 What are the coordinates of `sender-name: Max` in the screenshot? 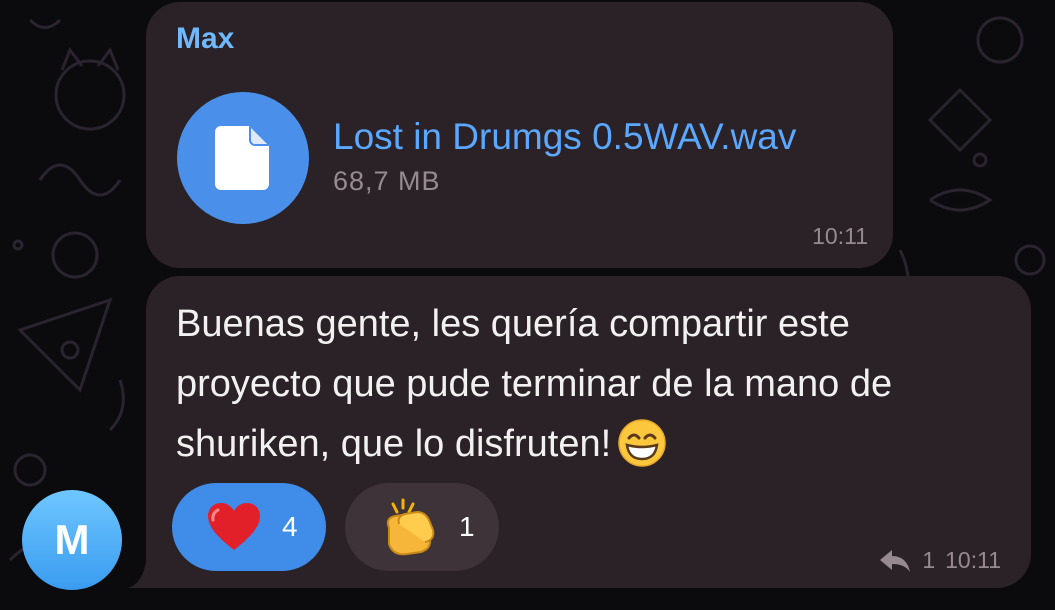 It's located at (205, 39).